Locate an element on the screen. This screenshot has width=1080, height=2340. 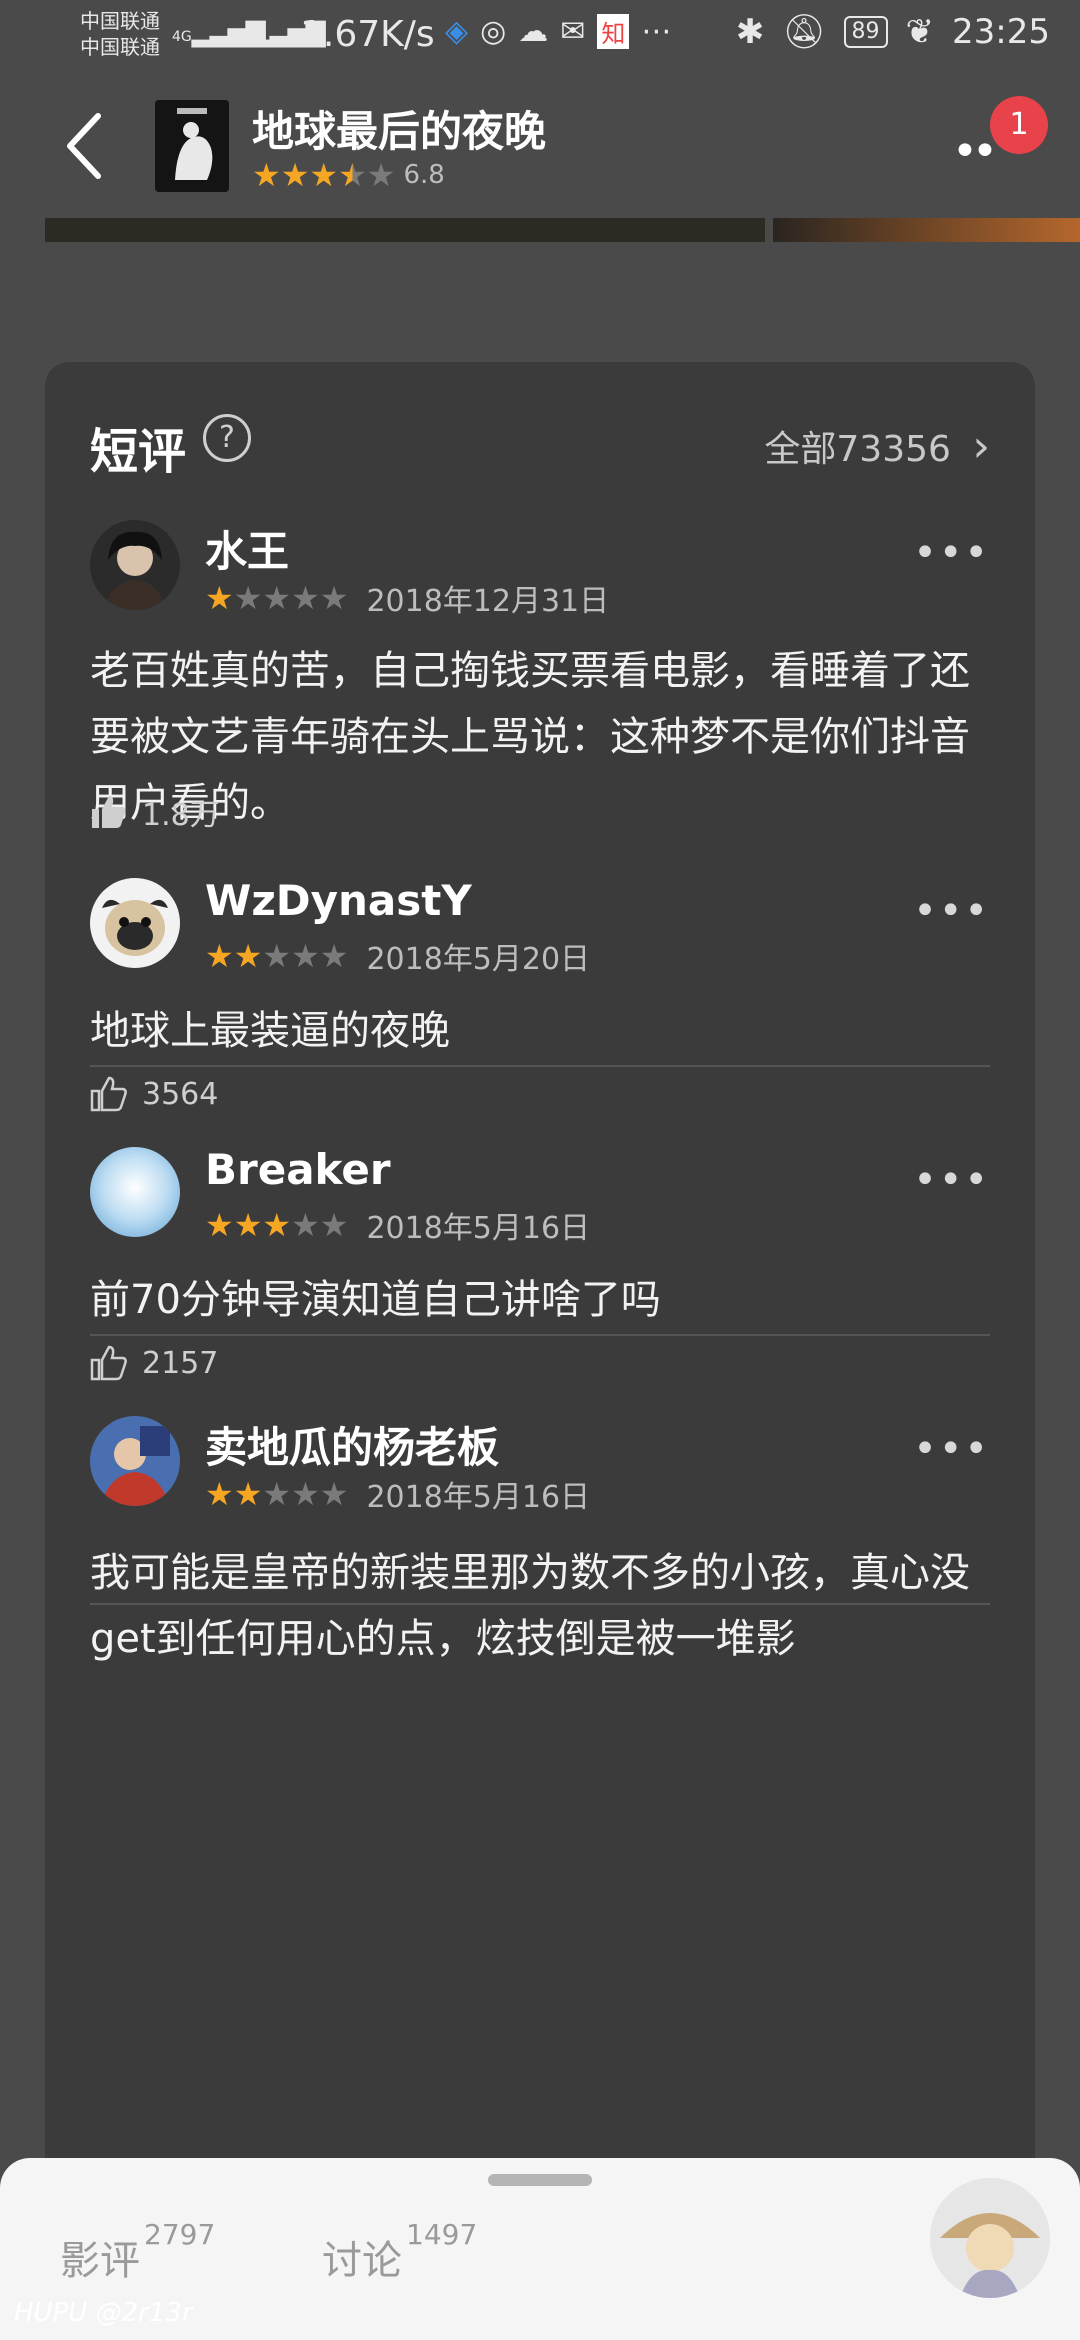
help-icon: ? is located at coordinates (227, 438).